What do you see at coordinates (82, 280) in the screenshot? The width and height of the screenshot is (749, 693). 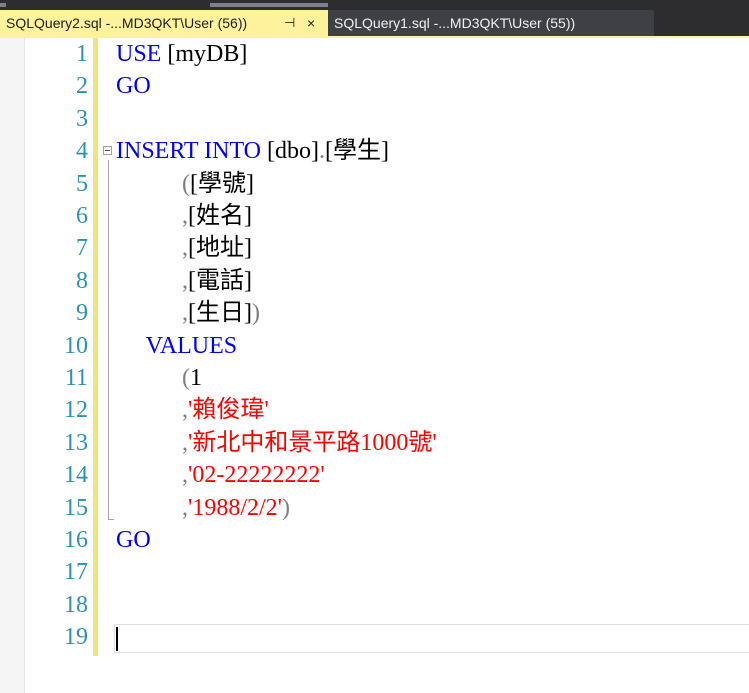 I see `line-number: 8` at bounding box center [82, 280].